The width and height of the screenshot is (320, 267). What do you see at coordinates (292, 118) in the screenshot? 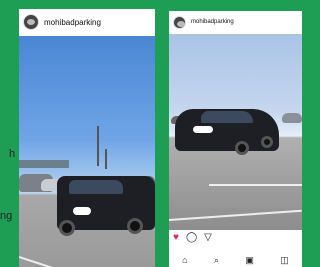
I see `background-car` at bounding box center [292, 118].